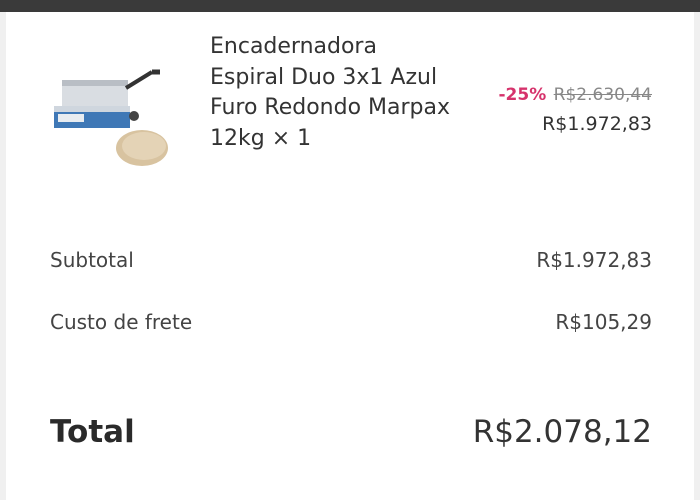 Image resolution: width=700 pixels, height=500 pixels. What do you see at coordinates (92, 432) in the screenshot?
I see `total-label: Total` at bounding box center [92, 432].